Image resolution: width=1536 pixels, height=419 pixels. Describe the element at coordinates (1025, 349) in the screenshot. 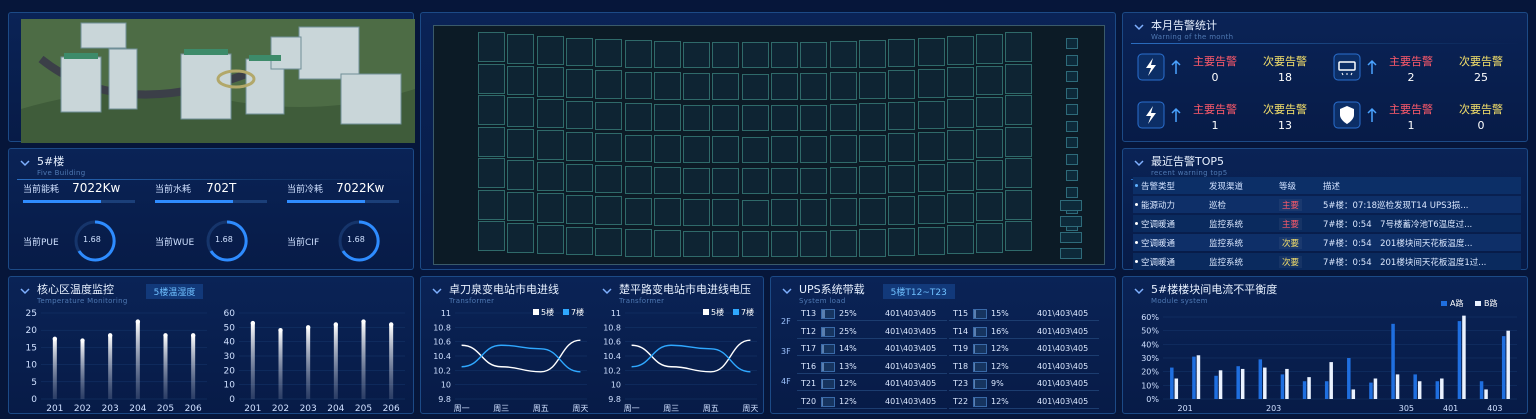

I see `ups-row: T19 12% 401\403\405` at that location.